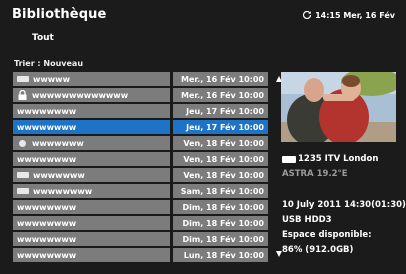 Image resolution: width=406 pixels, height=274 pixels. I want to click on recording-title-cell: wwwwwwwwwwwww, so click(91, 95).